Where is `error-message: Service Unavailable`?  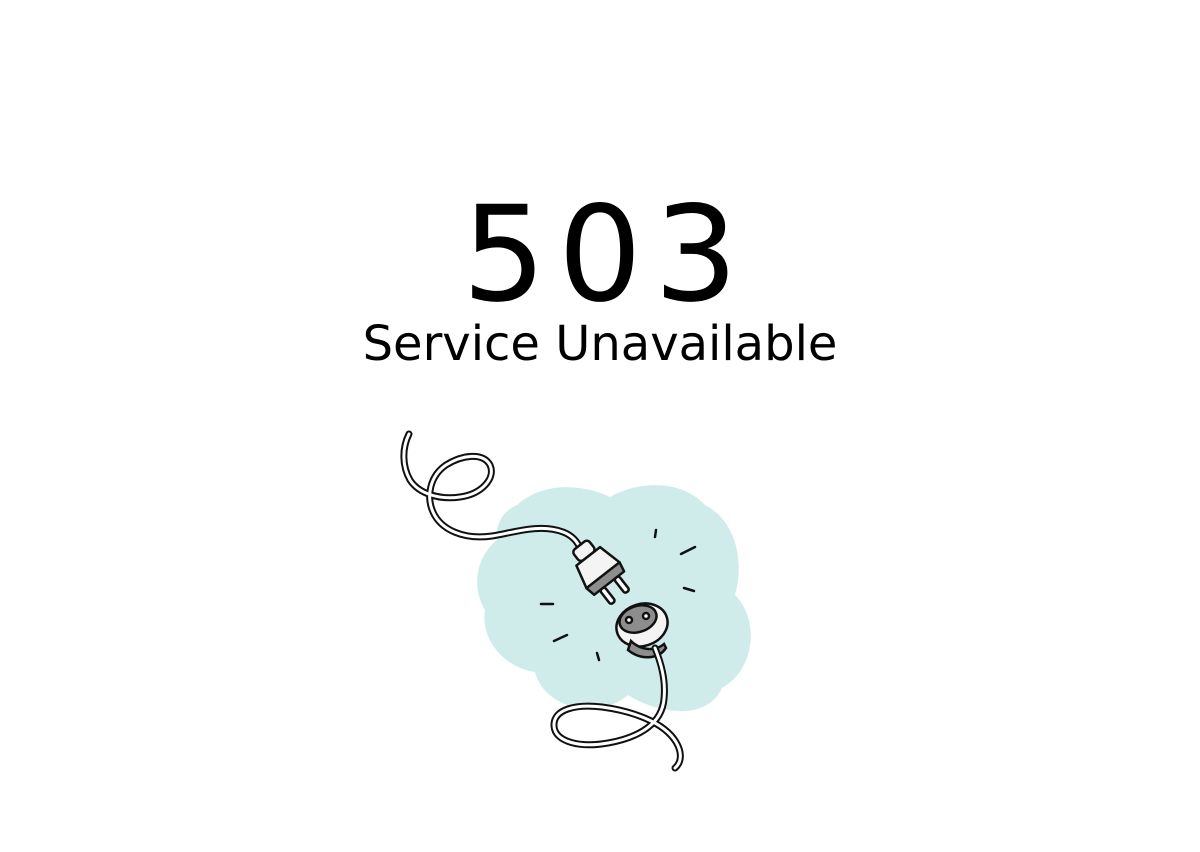
error-message: Service Unavailable is located at coordinates (600, 343).